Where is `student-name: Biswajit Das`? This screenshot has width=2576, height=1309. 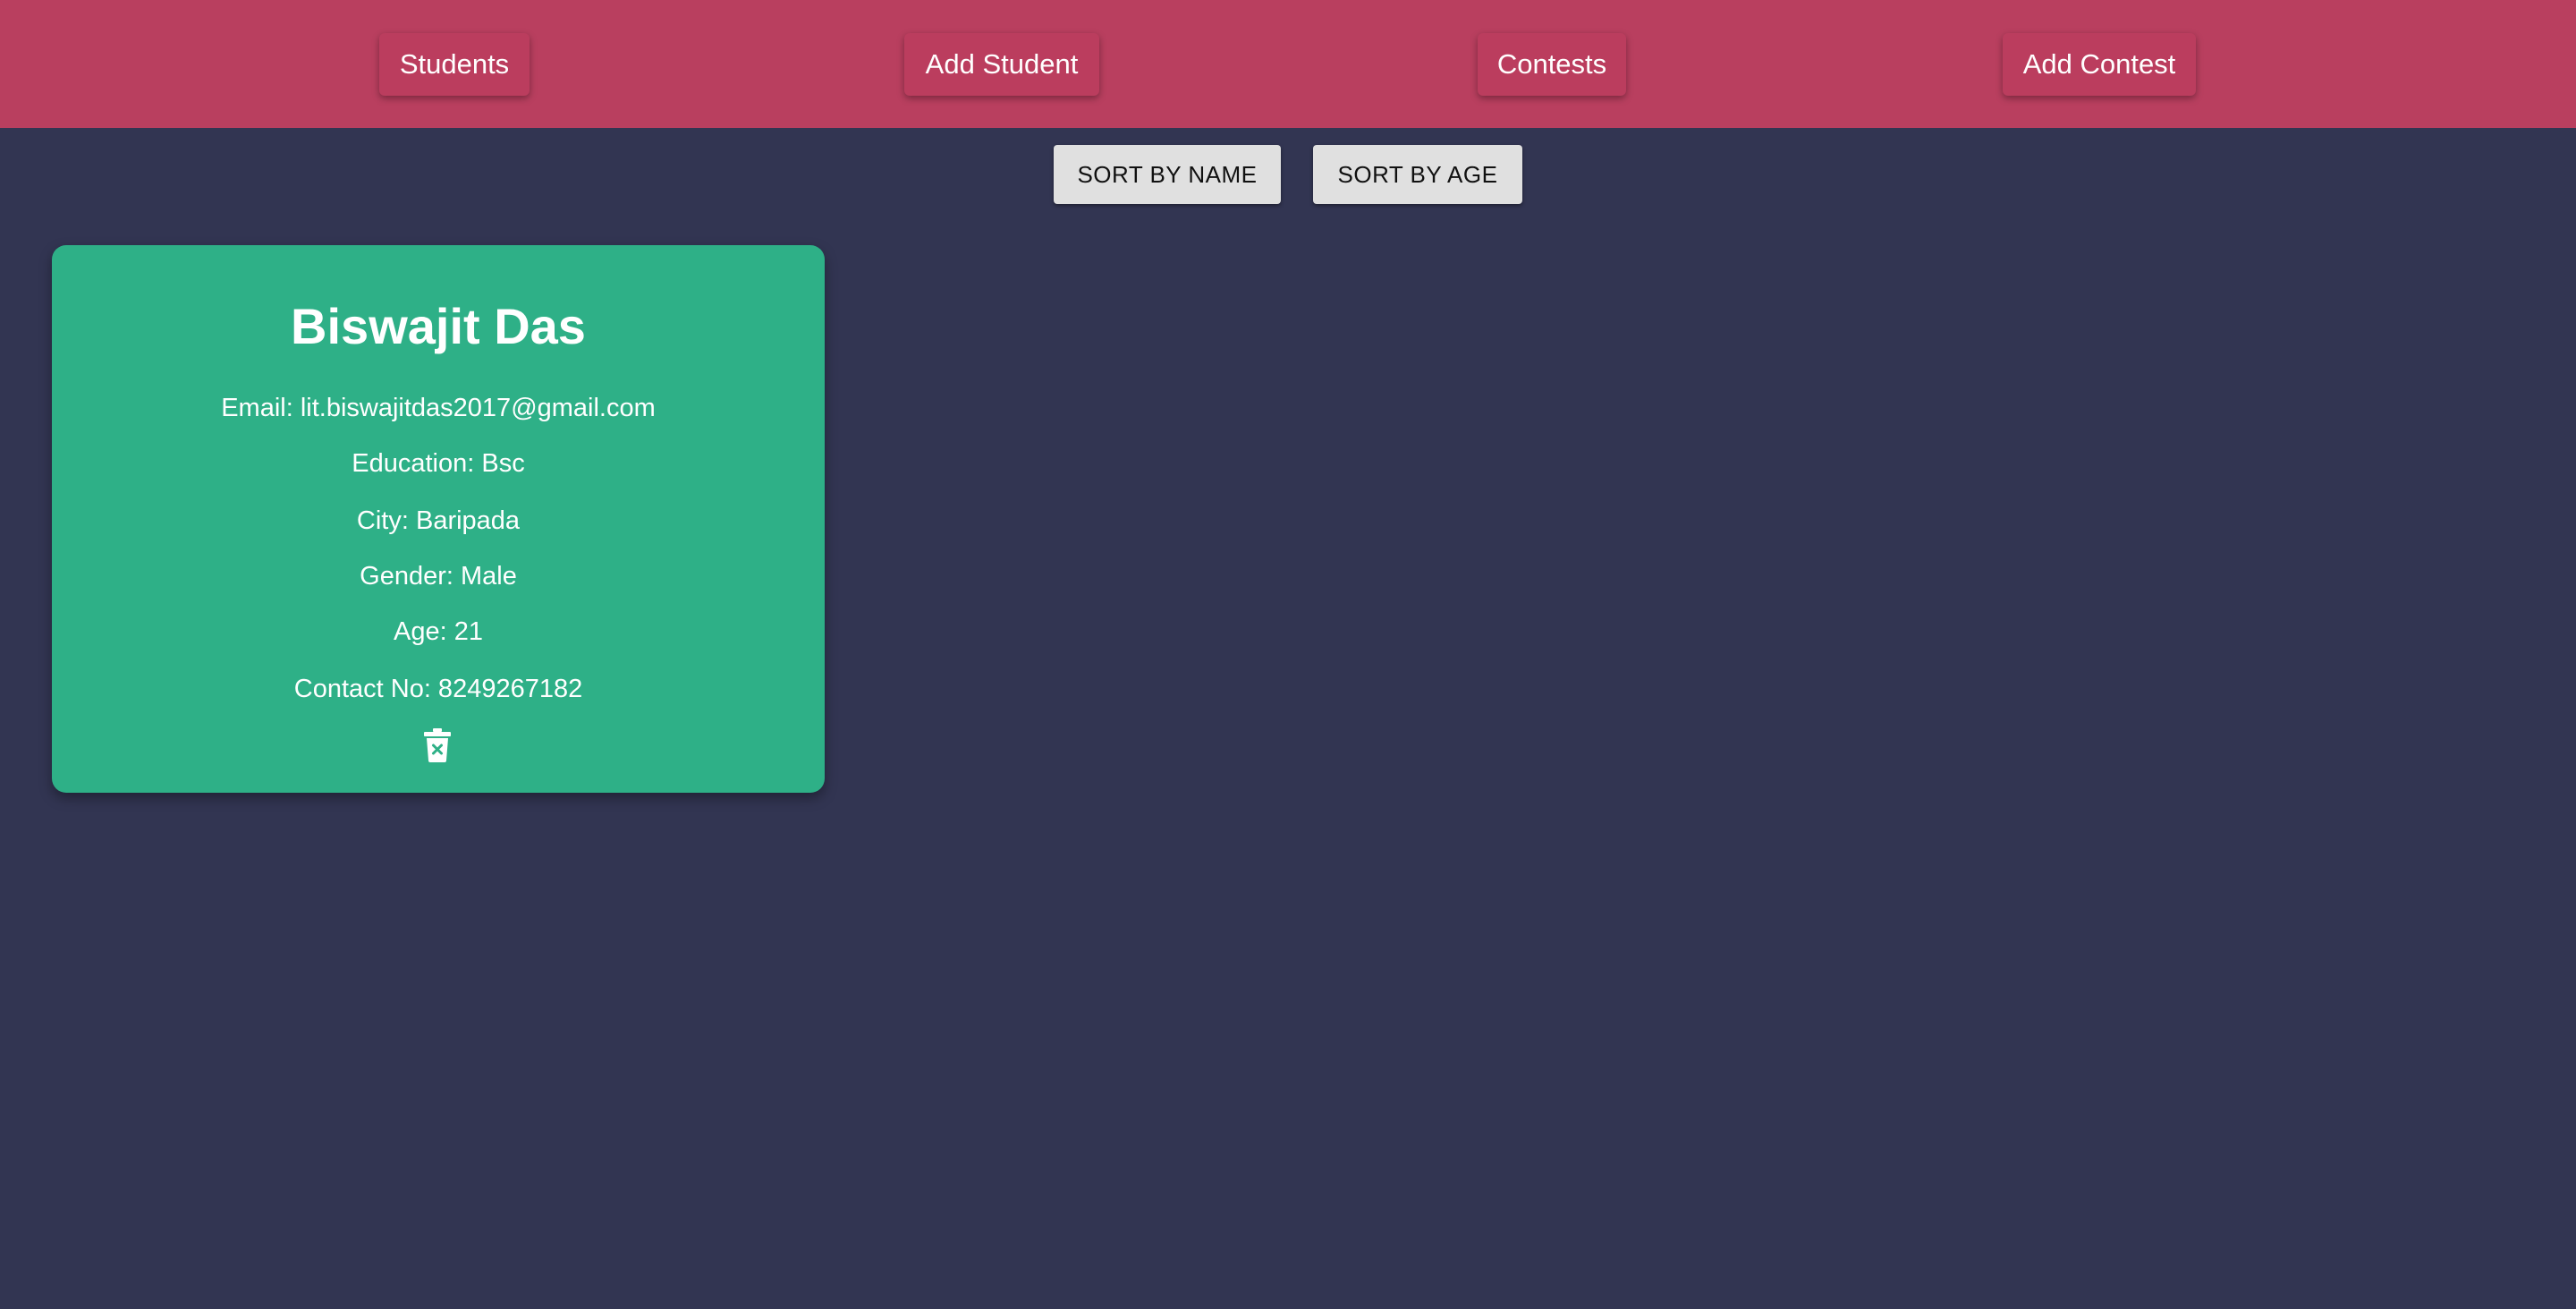
student-name: Biswajit Das is located at coordinates (438, 326).